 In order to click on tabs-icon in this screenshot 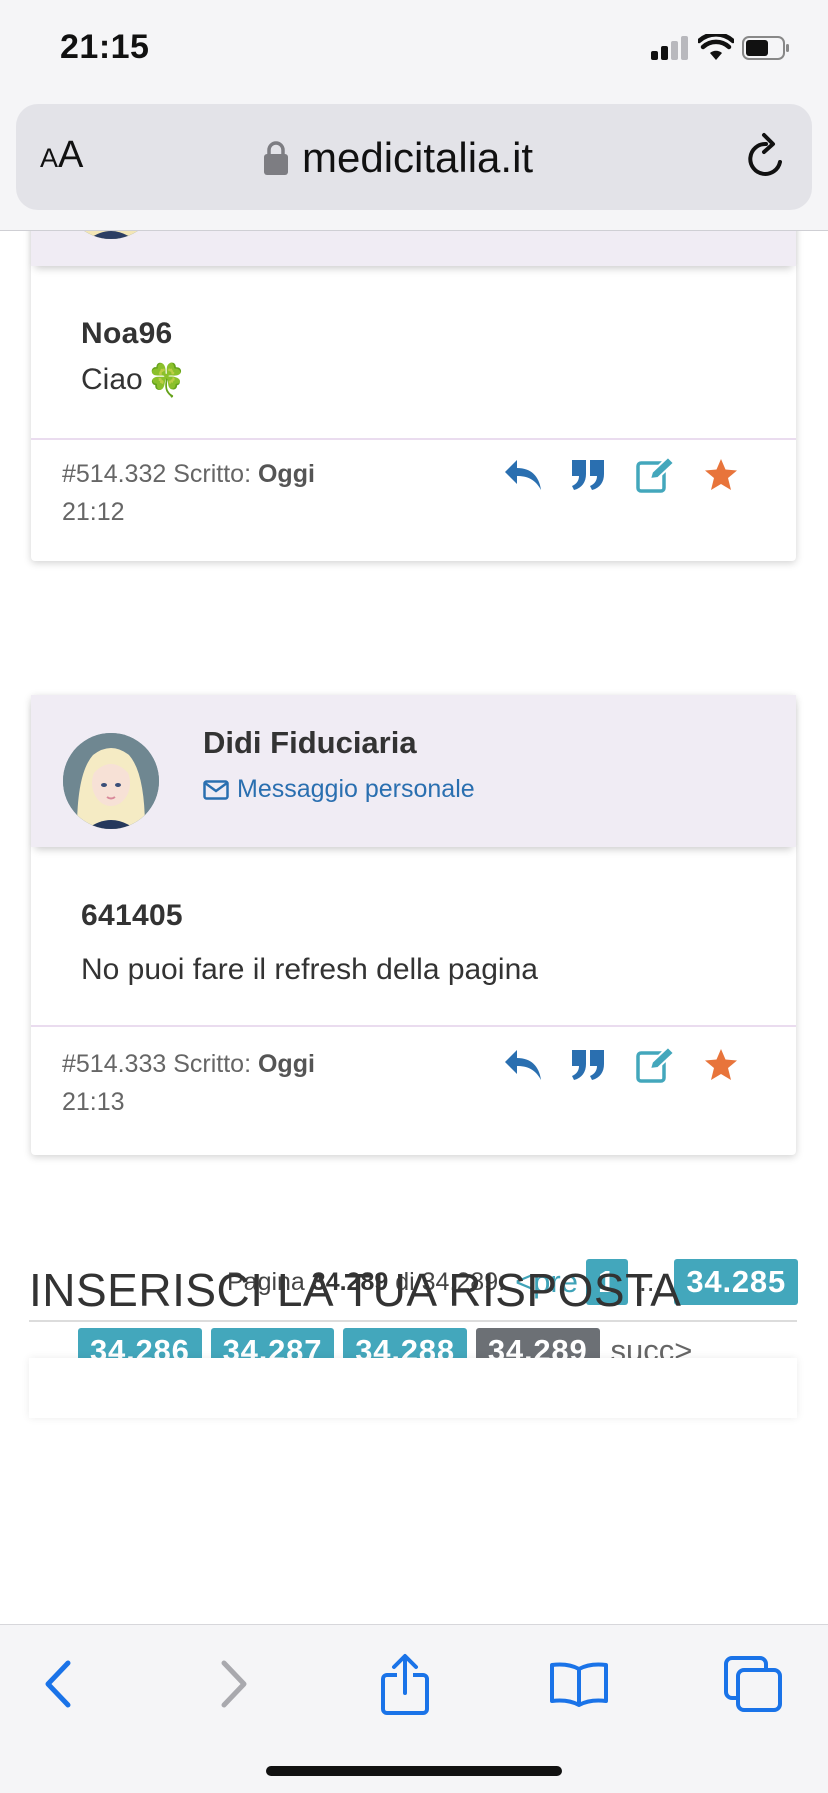, I will do `click(753, 1684)`.